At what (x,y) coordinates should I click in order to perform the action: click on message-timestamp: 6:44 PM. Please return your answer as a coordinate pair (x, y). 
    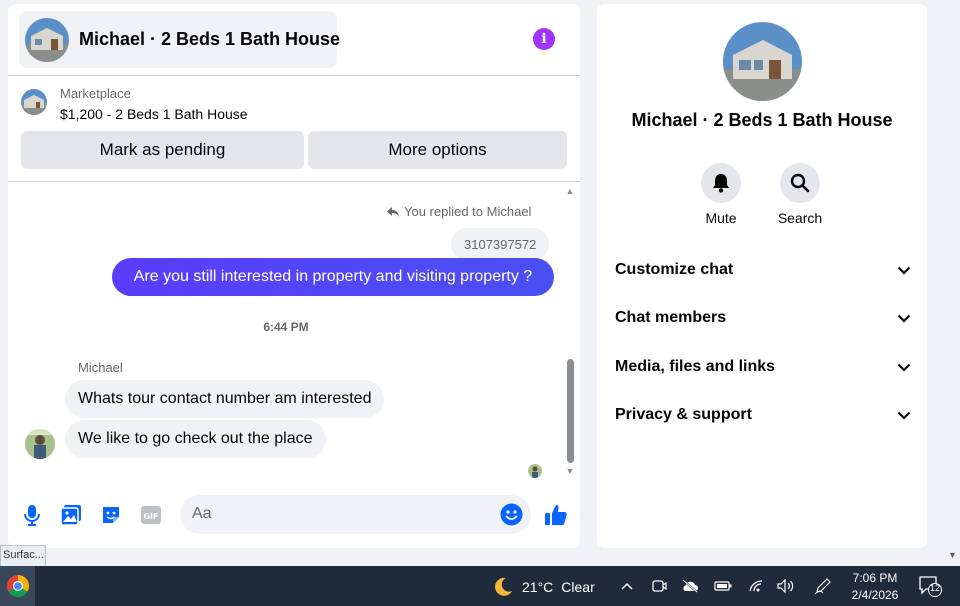
    Looking at the image, I should click on (286, 327).